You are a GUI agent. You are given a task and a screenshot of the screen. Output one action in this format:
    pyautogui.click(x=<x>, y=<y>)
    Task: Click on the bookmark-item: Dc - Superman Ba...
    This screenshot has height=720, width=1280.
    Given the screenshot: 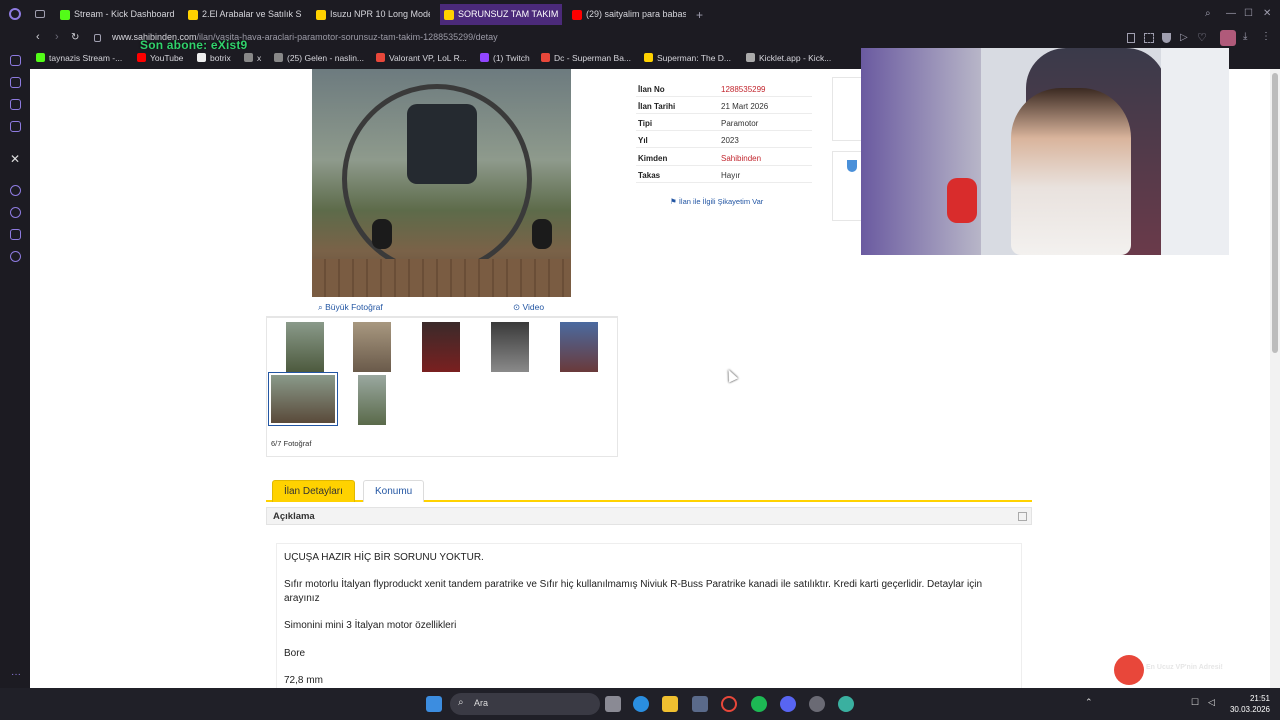 What is the action you would take?
    pyautogui.click(x=586, y=58)
    